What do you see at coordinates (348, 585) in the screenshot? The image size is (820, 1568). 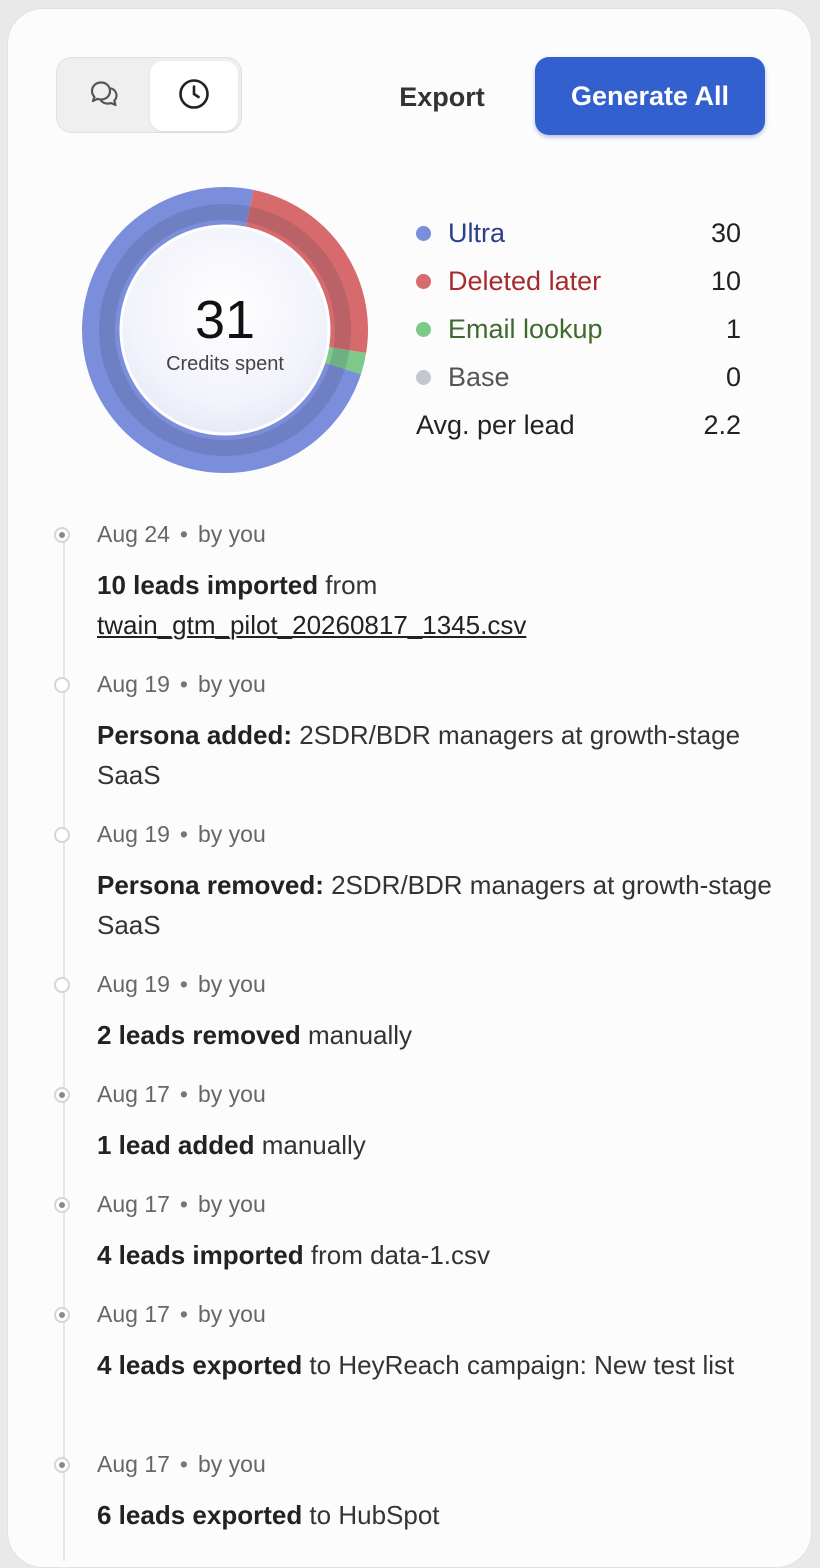 I see `timeline-detail: from` at bounding box center [348, 585].